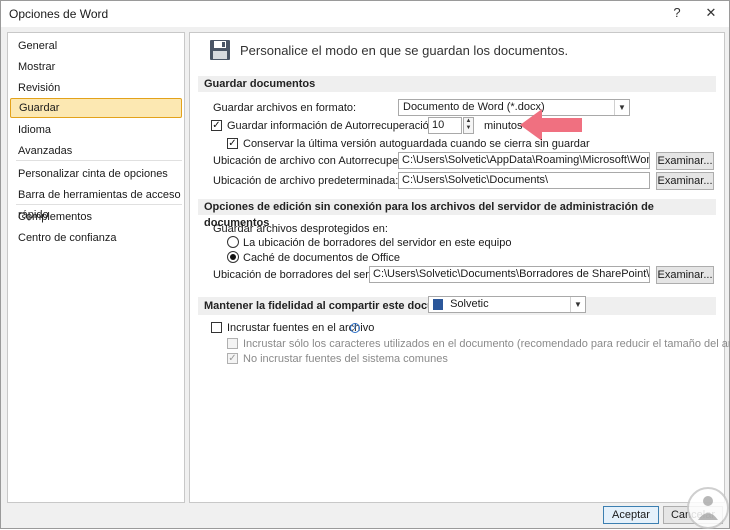 Image resolution: width=730 pixels, height=530 pixels. I want to click on autorecover-minutes-input: 10, so click(445, 125).